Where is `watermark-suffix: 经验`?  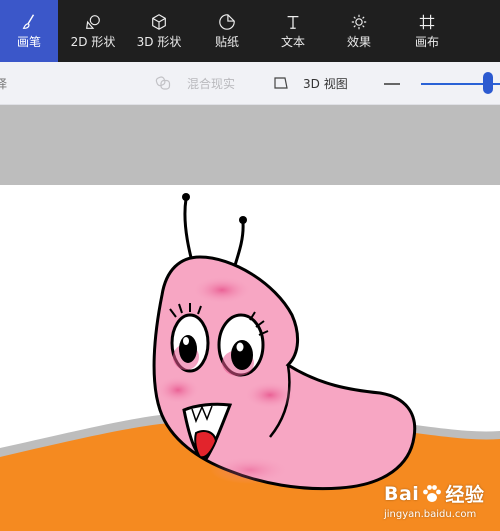
watermark-suffix: 经验 is located at coordinates (465, 495).